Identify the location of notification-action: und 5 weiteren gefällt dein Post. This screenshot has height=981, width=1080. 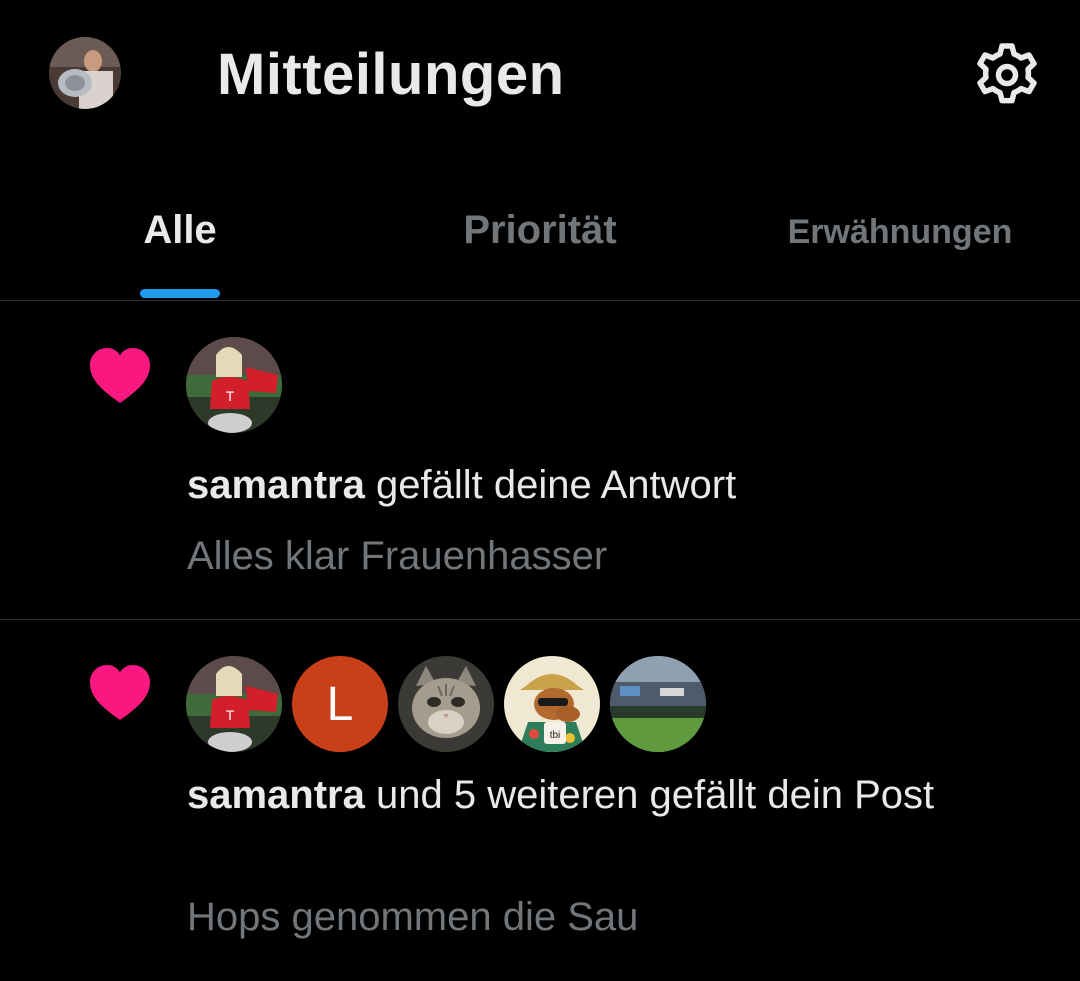
(649, 795).